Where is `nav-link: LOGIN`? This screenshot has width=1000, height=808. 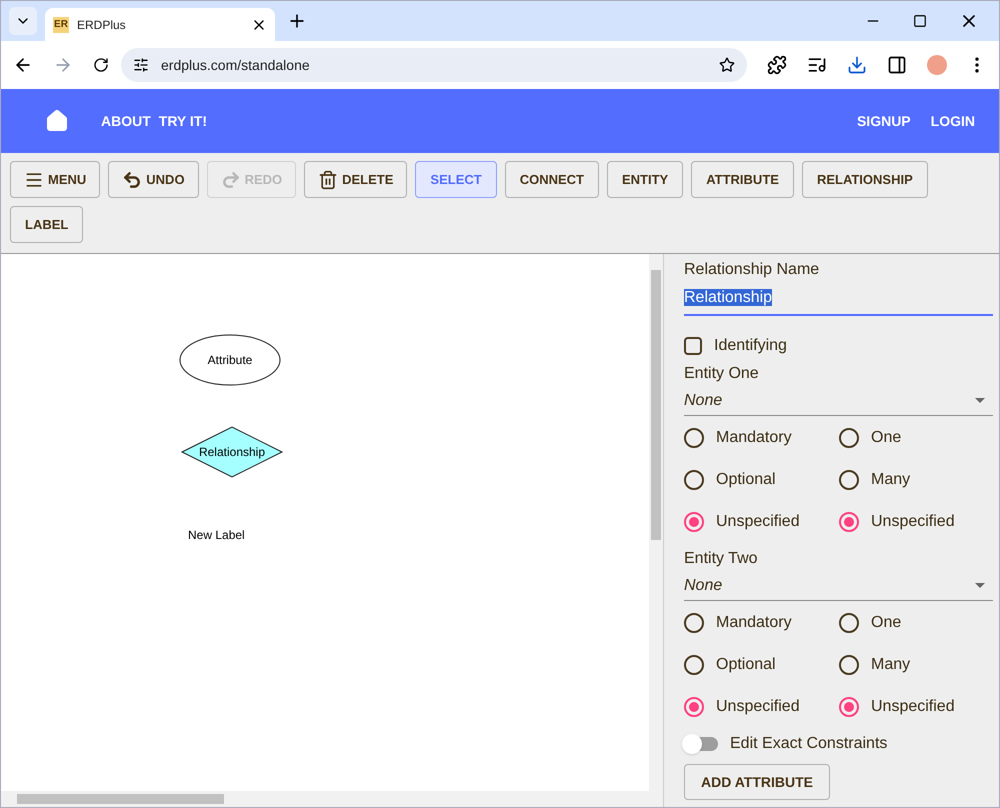
nav-link: LOGIN is located at coordinates (952, 121).